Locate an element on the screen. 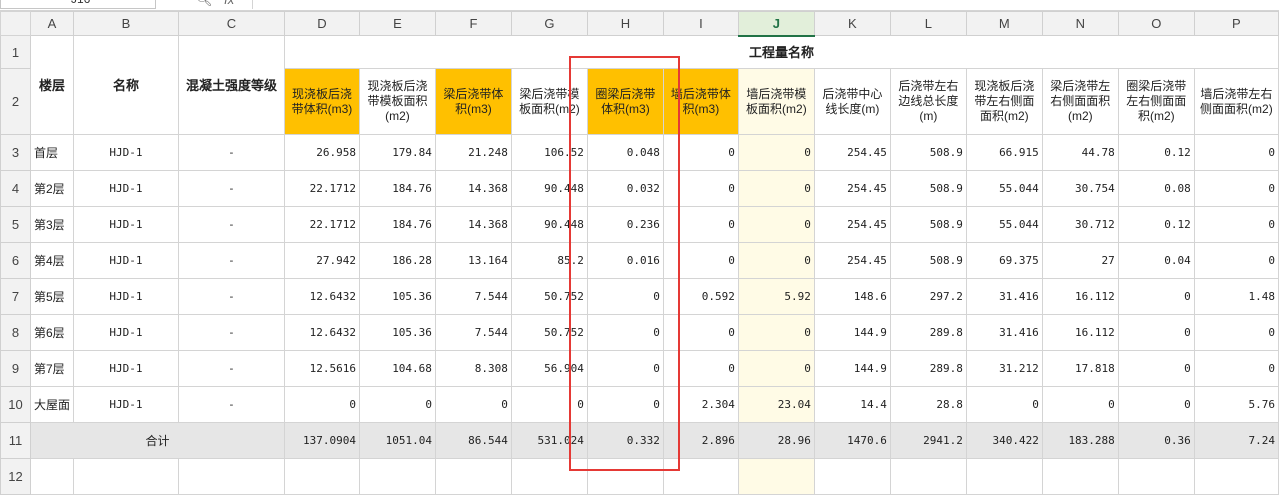 The image size is (1279, 502). total-value-cell: 183.288 is located at coordinates (1080, 440).